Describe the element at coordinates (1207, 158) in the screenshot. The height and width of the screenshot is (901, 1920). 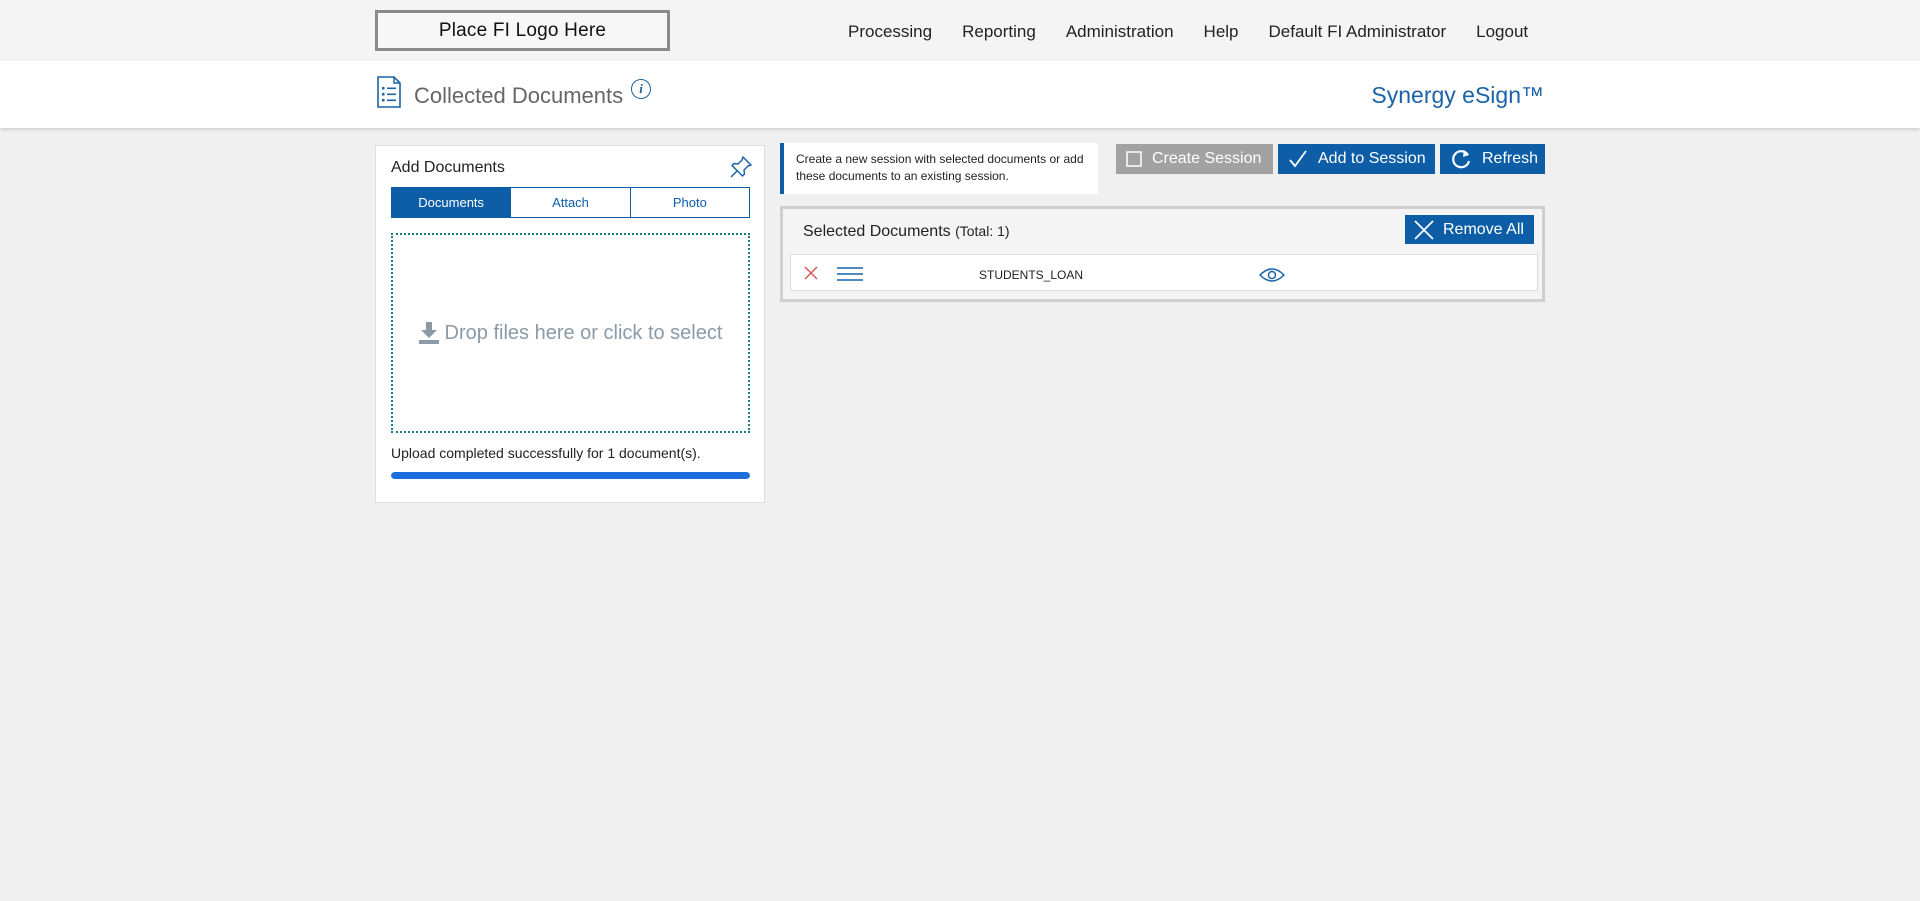
I see `create-session-label: Create Session` at that location.